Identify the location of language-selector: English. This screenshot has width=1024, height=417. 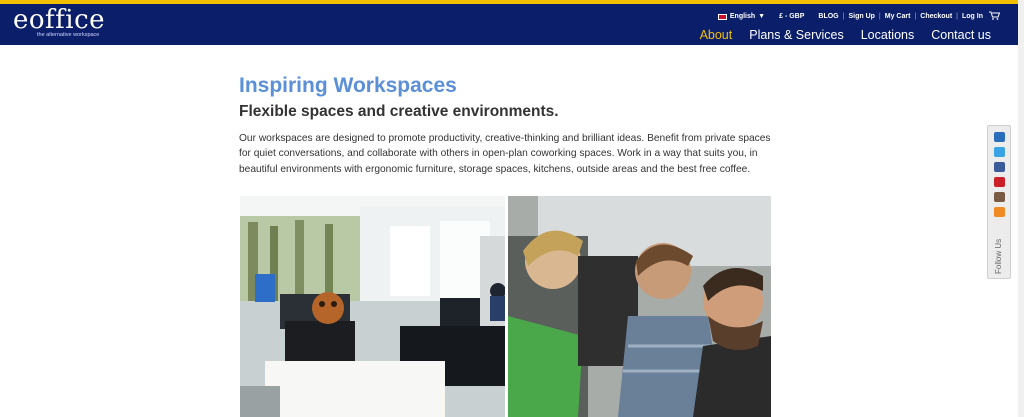
(742, 16).